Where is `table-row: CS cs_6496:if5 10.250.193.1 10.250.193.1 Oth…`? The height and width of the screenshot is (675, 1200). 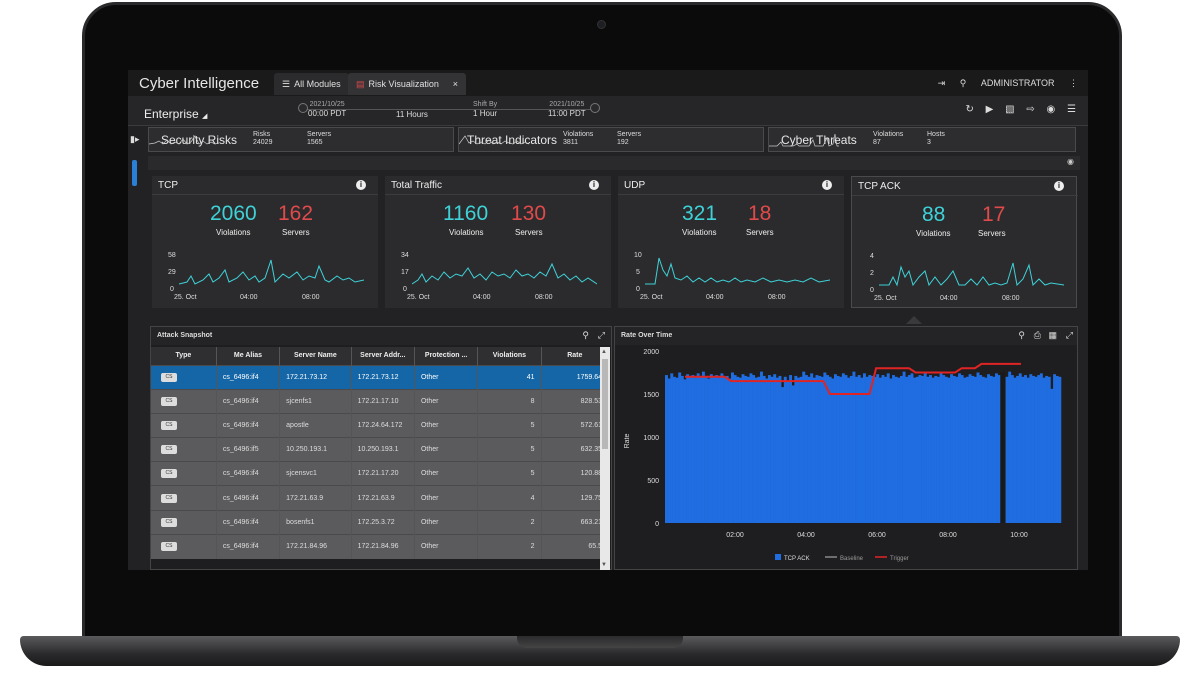
table-row: CS cs_6496:if5 10.250.193.1 10.250.193.1 Oth… is located at coordinates (380, 449).